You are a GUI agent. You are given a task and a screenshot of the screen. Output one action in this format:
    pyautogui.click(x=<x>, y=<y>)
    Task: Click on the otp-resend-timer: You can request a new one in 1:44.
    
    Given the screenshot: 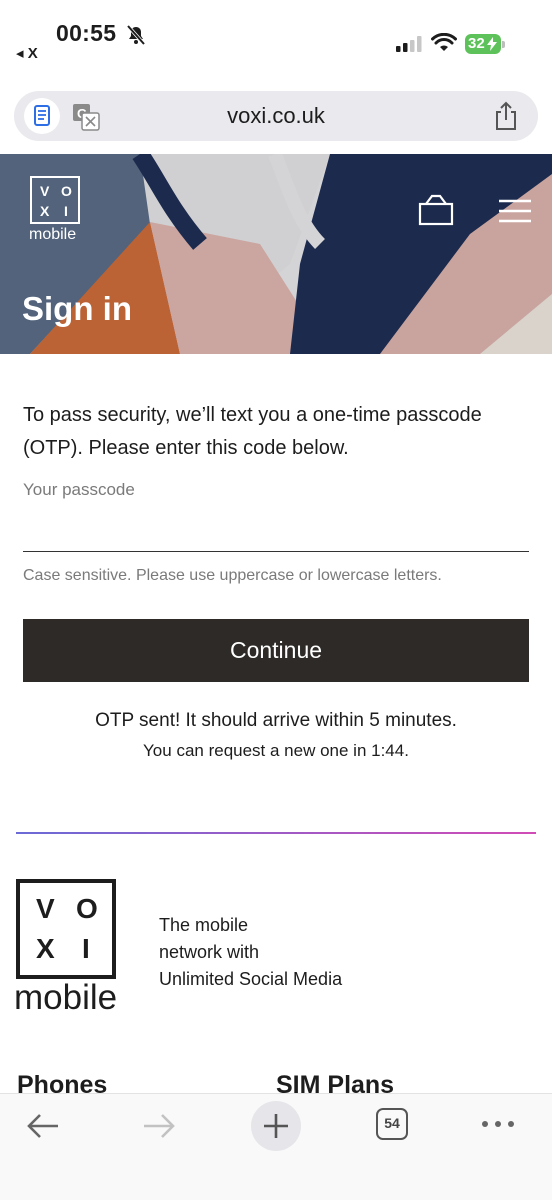 What is the action you would take?
    pyautogui.click(x=276, y=750)
    